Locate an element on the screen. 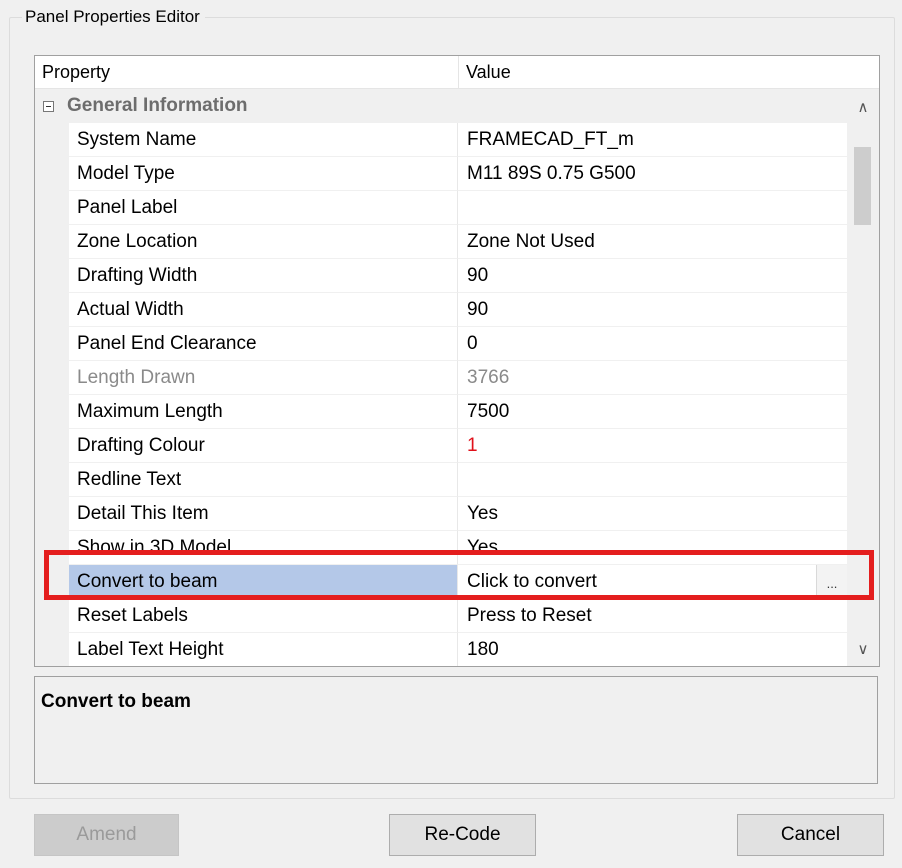 This screenshot has width=902, height=868. cancel-button: Cancel is located at coordinates (810, 835).